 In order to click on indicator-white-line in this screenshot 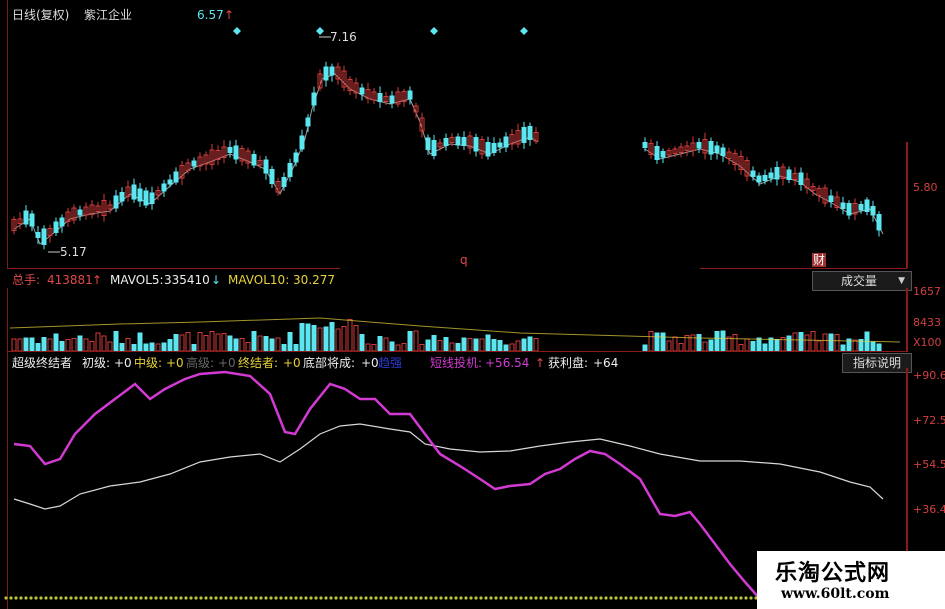, I will do `click(448, 466)`.